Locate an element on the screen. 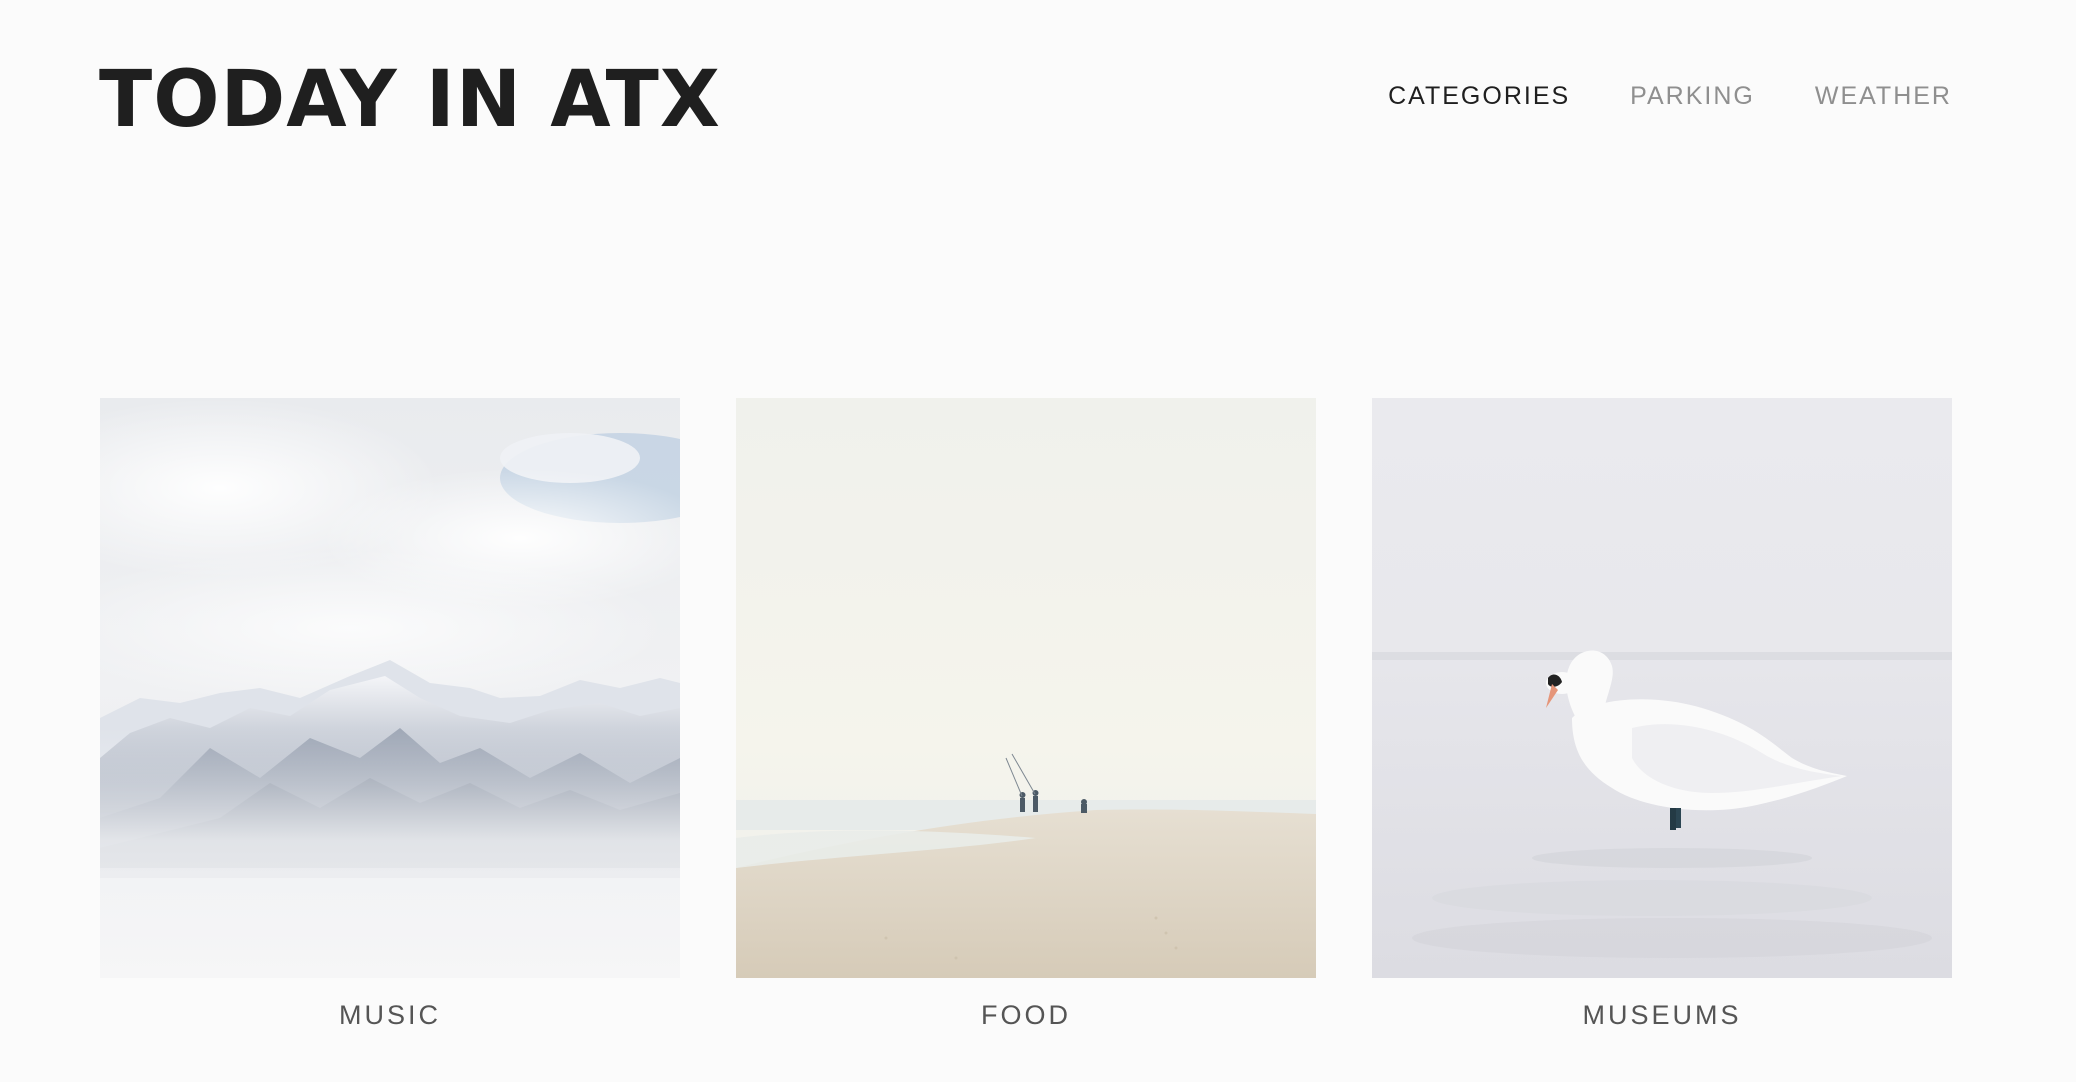 The width and height of the screenshot is (2076, 1082). nav-categories: CATEGORIES is located at coordinates (1479, 96).